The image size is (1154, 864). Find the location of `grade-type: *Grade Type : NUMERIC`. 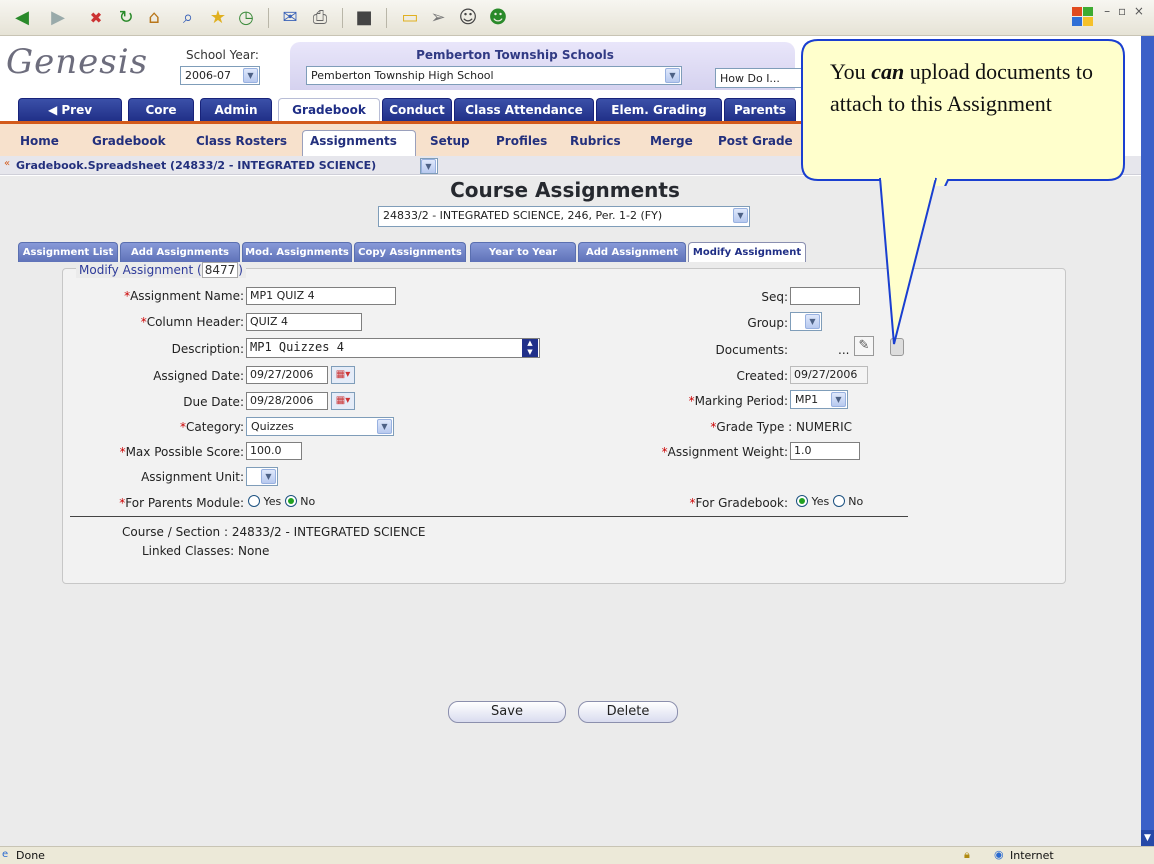

grade-type: *Grade Type : NUMERIC is located at coordinates (781, 427).